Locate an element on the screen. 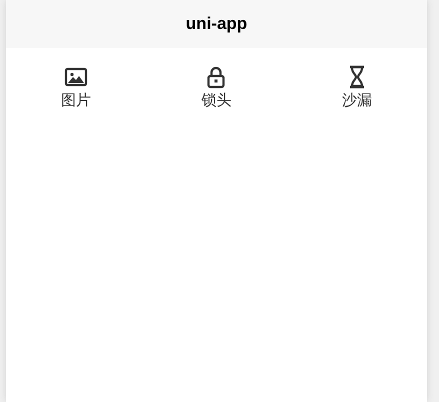  icon-label: 沙漏 is located at coordinates (357, 100).